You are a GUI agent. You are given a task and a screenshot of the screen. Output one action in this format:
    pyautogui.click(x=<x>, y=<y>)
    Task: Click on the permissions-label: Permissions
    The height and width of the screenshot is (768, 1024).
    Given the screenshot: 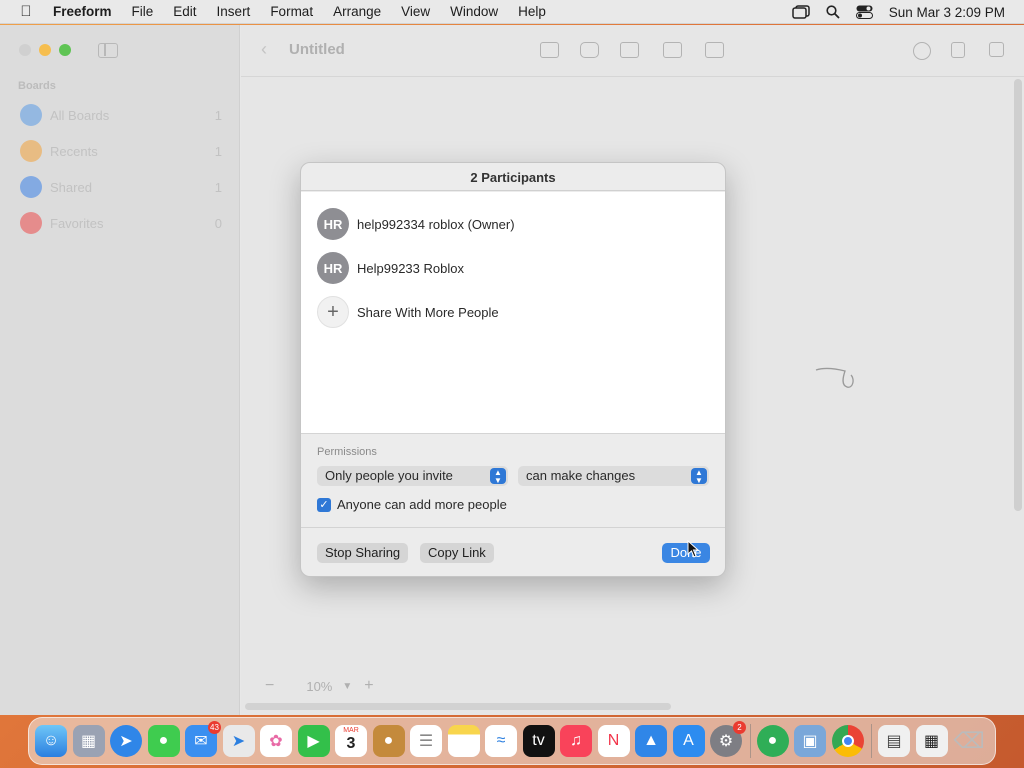 What is the action you would take?
    pyautogui.click(x=347, y=452)
    